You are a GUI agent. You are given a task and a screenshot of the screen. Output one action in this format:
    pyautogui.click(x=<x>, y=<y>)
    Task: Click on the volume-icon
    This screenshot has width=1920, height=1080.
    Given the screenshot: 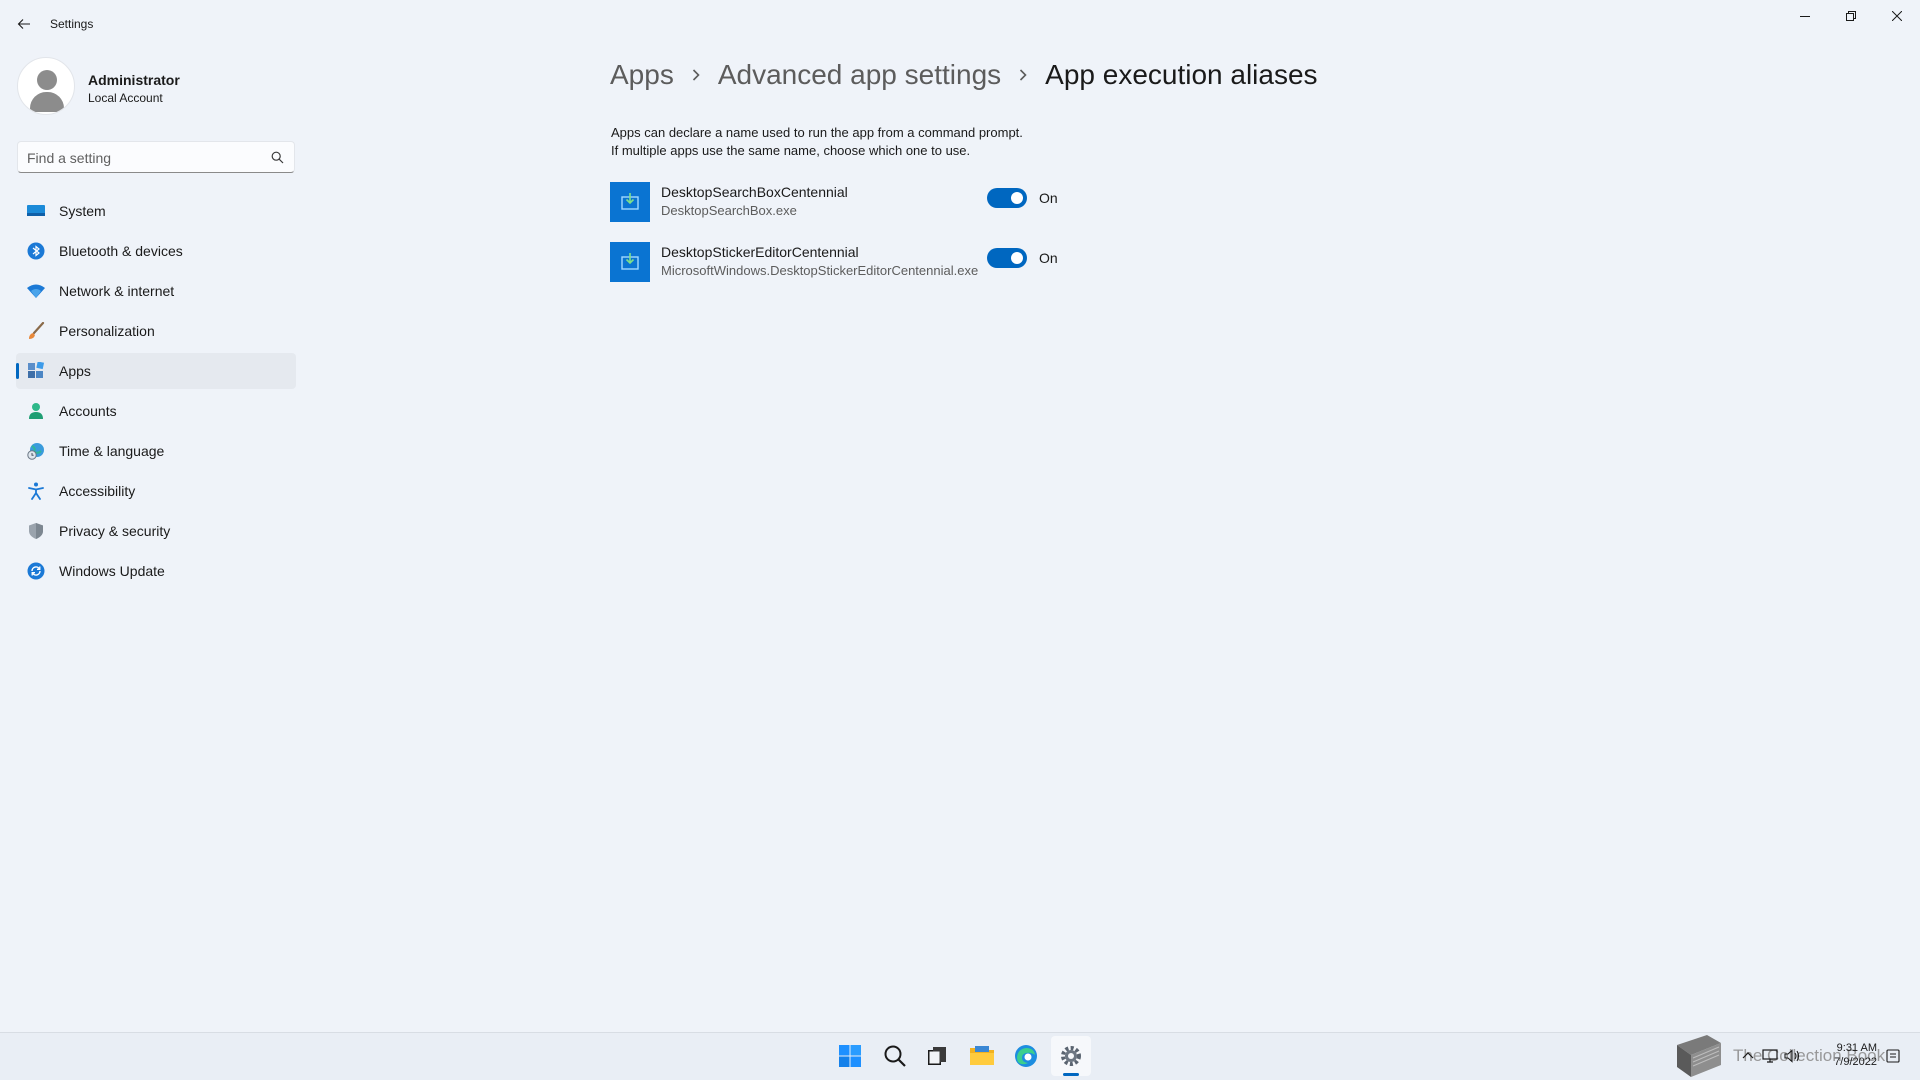 What is the action you would take?
    pyautogui.click(x=1792, y=1056)
    